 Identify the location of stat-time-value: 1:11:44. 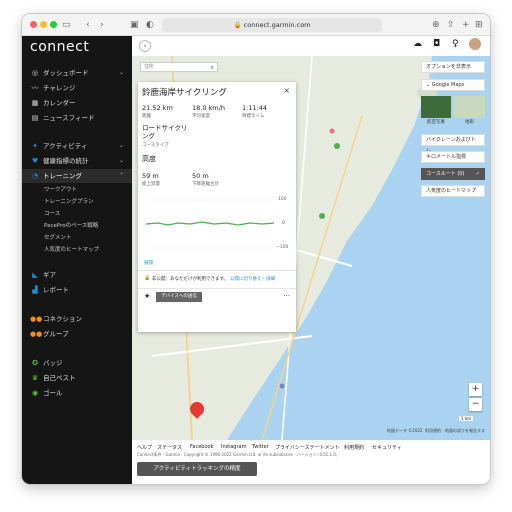
(255, 108).